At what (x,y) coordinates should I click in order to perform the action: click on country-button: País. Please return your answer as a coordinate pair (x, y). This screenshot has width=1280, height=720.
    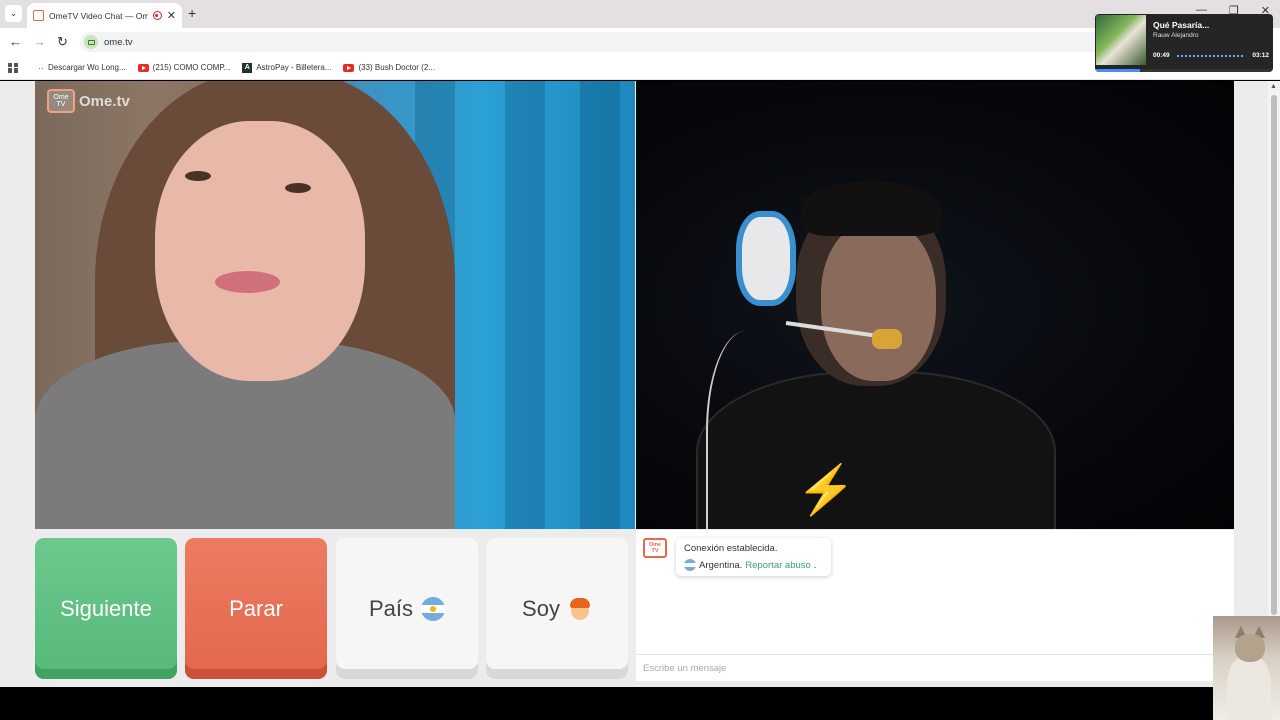
    Looking at the image, I should click on (407, 608).